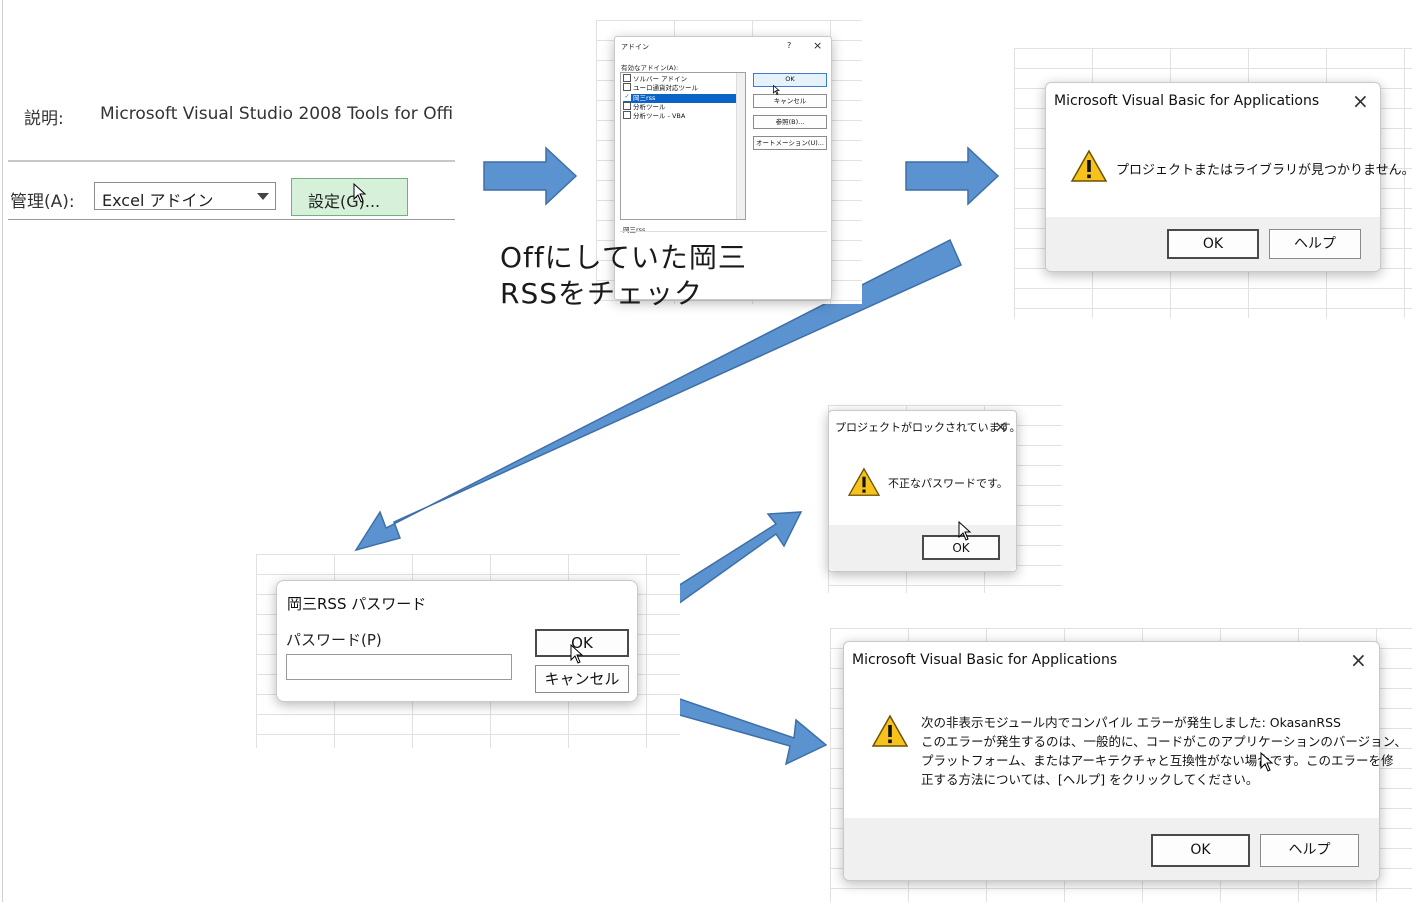 The height and width of the screenshot is (902, 1412). Describe the element at coordinates (1157, 760) in the screenshot. I see `vba-error-2-line: プラットフォーム、またはアーキテクチャと互換性がない場合です。このエラーを修` at that location.